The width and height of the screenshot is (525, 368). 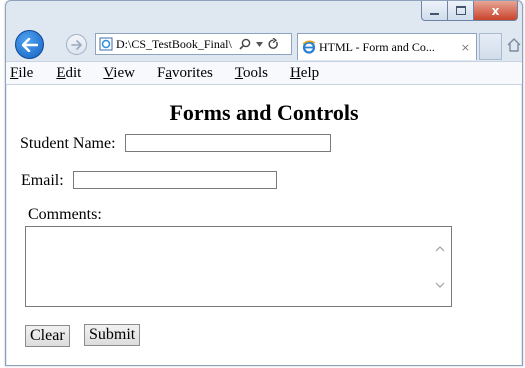 What do you see at coordinates (175, 180) in the screenshot?
I see `email-input` at bounding box center [175, 180].